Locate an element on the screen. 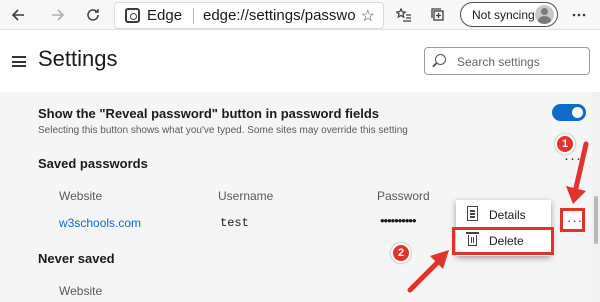 Image resolution: width=600 pixels, height=302 pixels. annotation-step-1-badge: 1 is located at coordinates (565, 144).